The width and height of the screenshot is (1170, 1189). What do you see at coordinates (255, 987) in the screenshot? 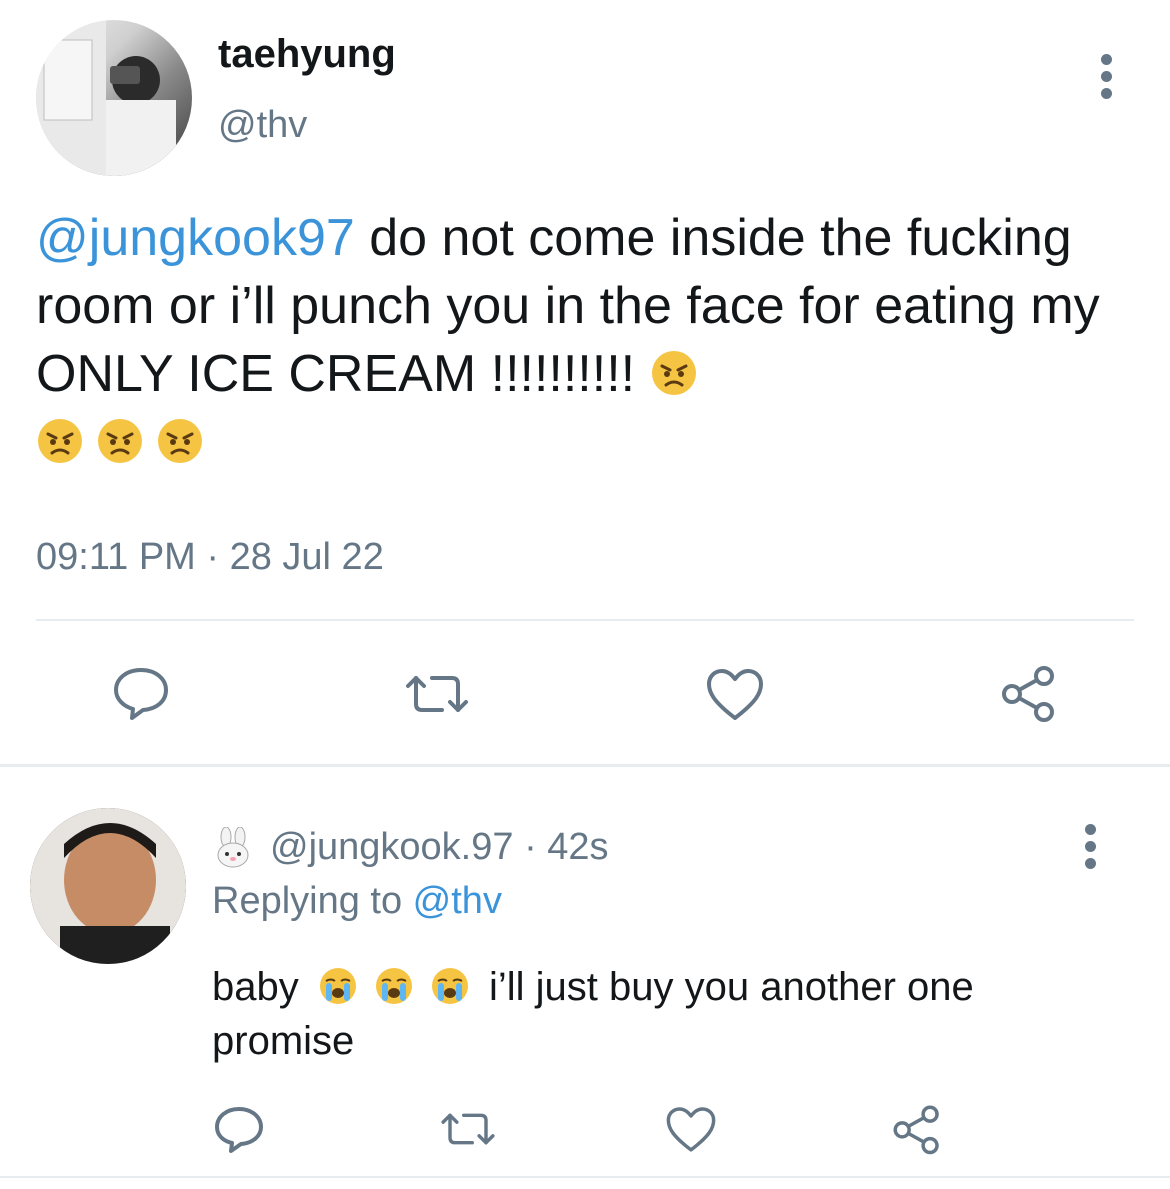
I see `reply-text-start: baby` at bounding box center [255, 987].